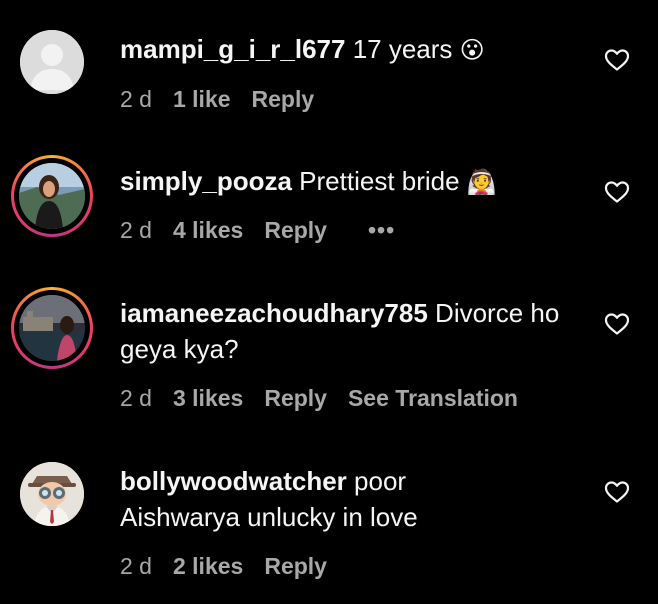  What do you see at coordinates (202, 99) in the screenshot?
I see `likes-count: 1 like` at bounding box center [202, 99].